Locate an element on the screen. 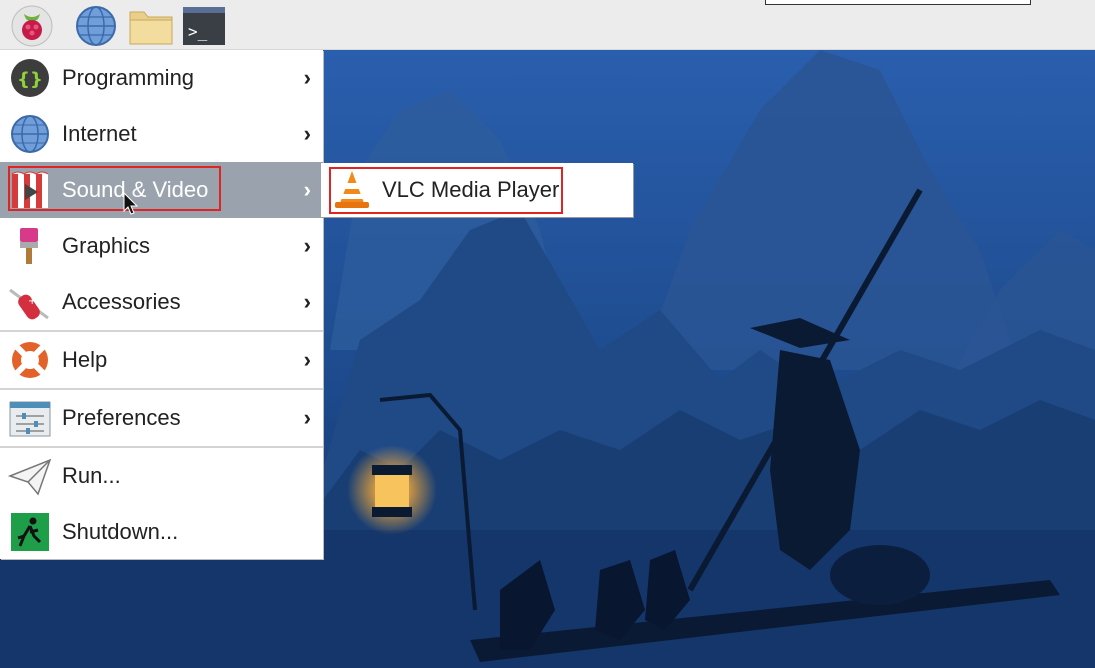 This screenshot has width=1095, height=668. submenu-sound-video: VLC Media Player is located at coordinates (477, 190).